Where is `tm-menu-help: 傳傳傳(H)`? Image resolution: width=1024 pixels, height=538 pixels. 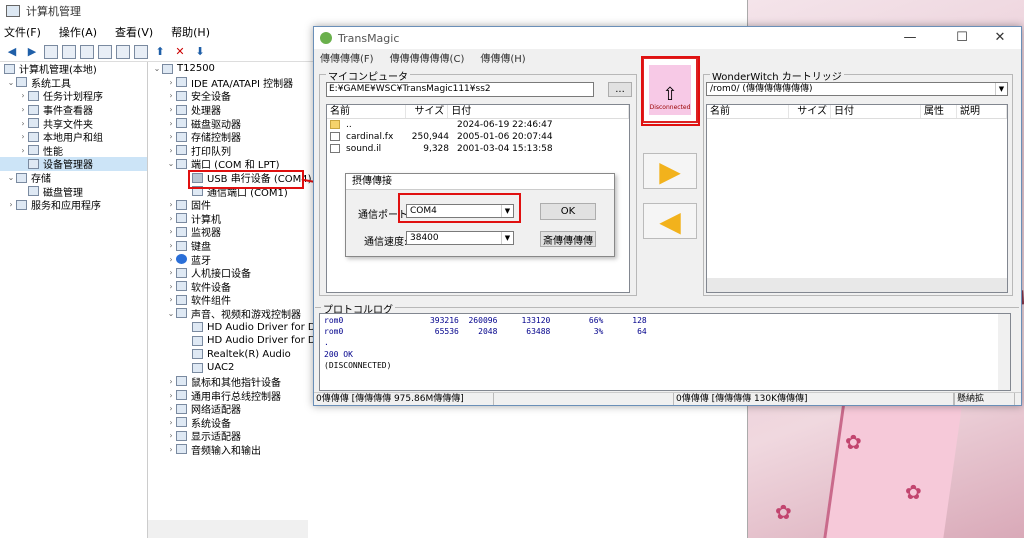
tm-menu-help: 傳傳傳(H) is located at coordinates (502, 57).